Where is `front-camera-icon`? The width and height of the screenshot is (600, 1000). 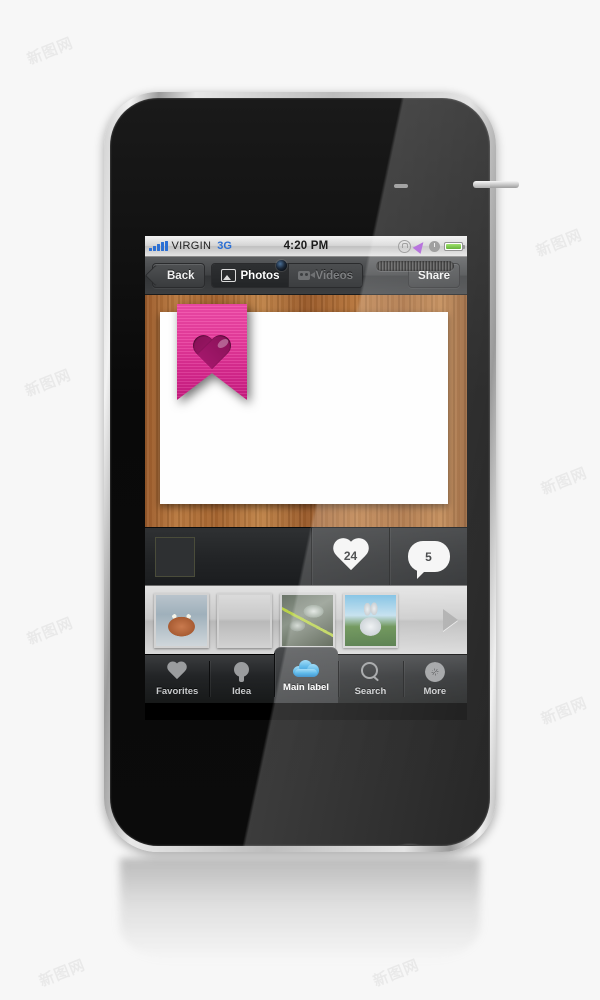 front-camera-icon is located at coordinates (281, 265).